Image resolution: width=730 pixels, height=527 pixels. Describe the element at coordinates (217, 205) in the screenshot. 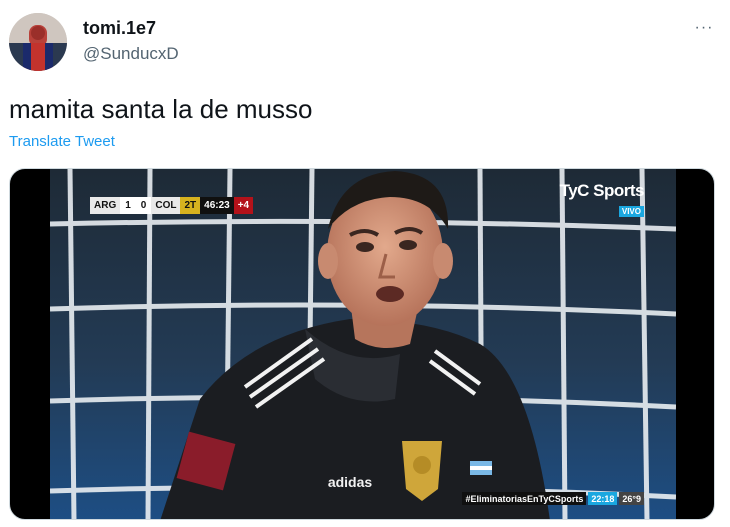

I see `match-clock: 46:23` at that location.